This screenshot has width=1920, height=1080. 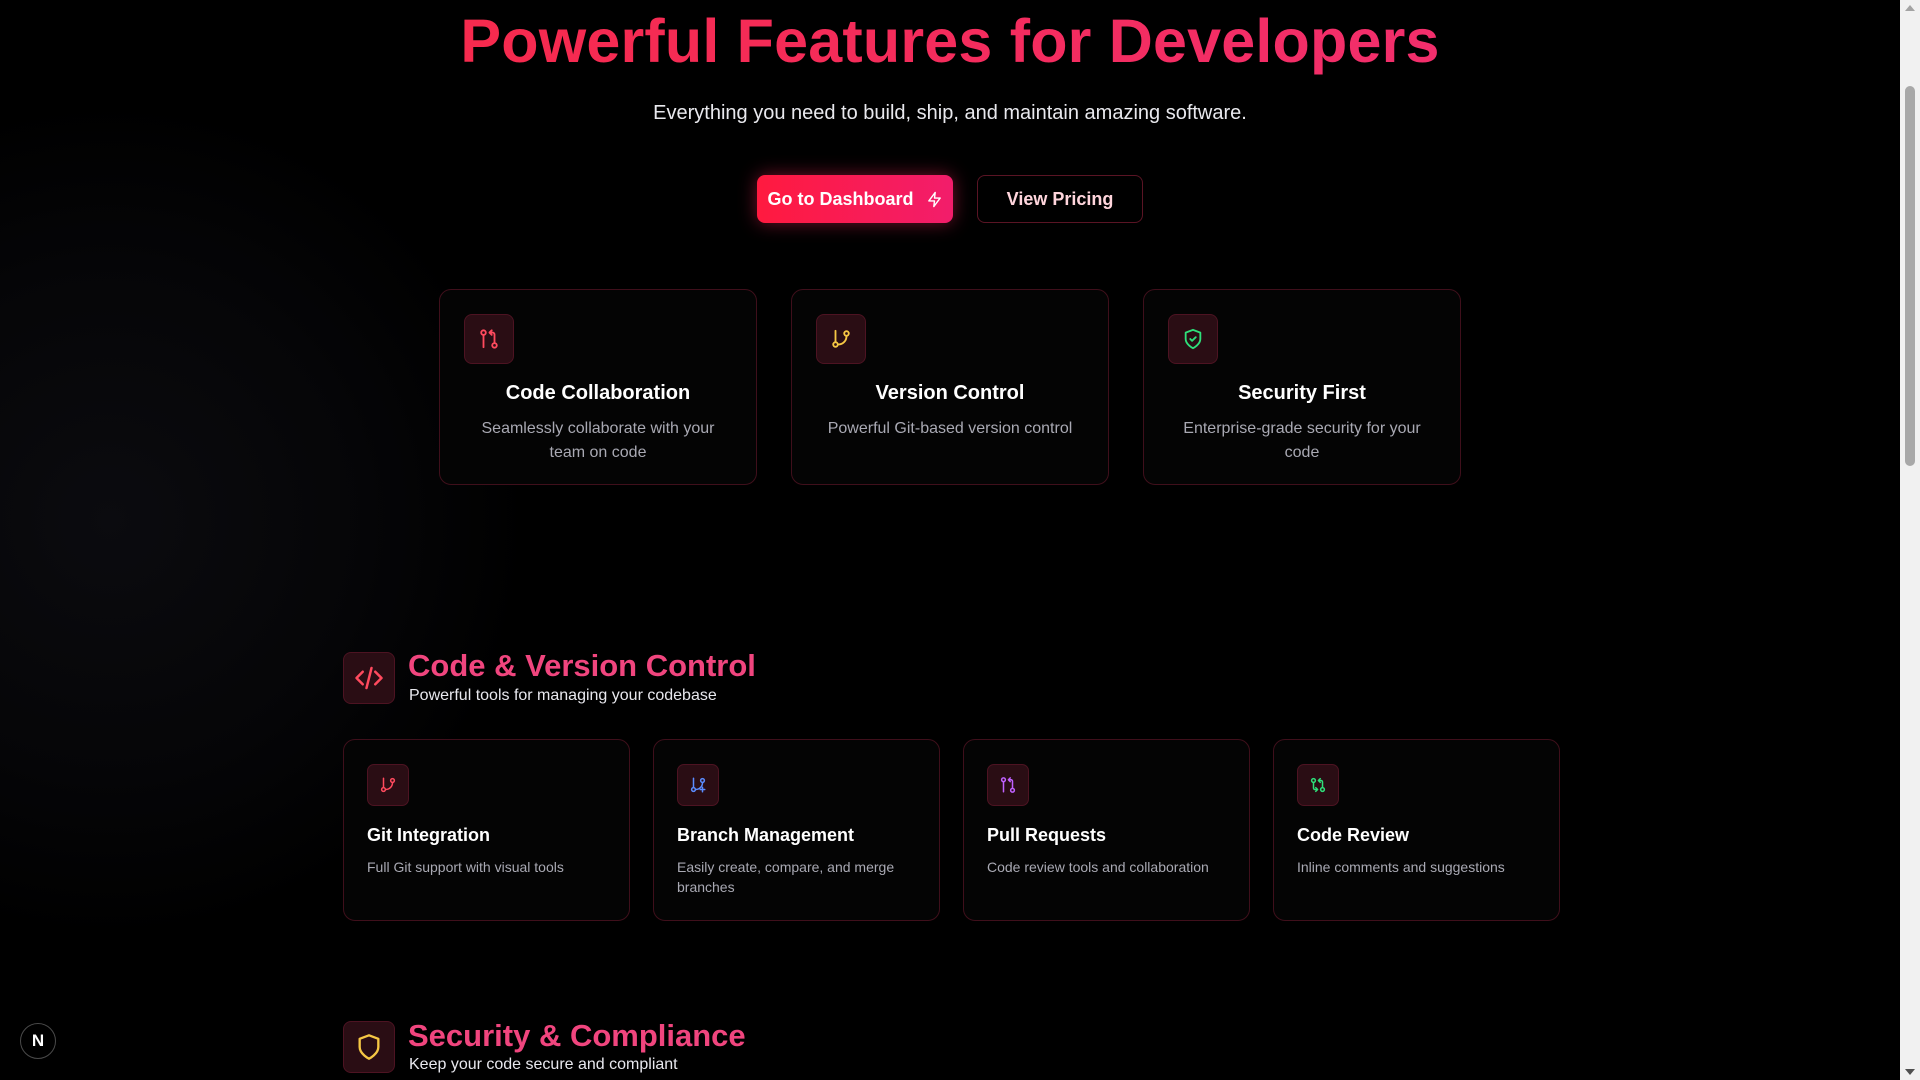 What do you see at coordinates (950, 41) in the screenshot?
I see `page-title: Powerful Features for Developers` at bounding box center [950, 41].